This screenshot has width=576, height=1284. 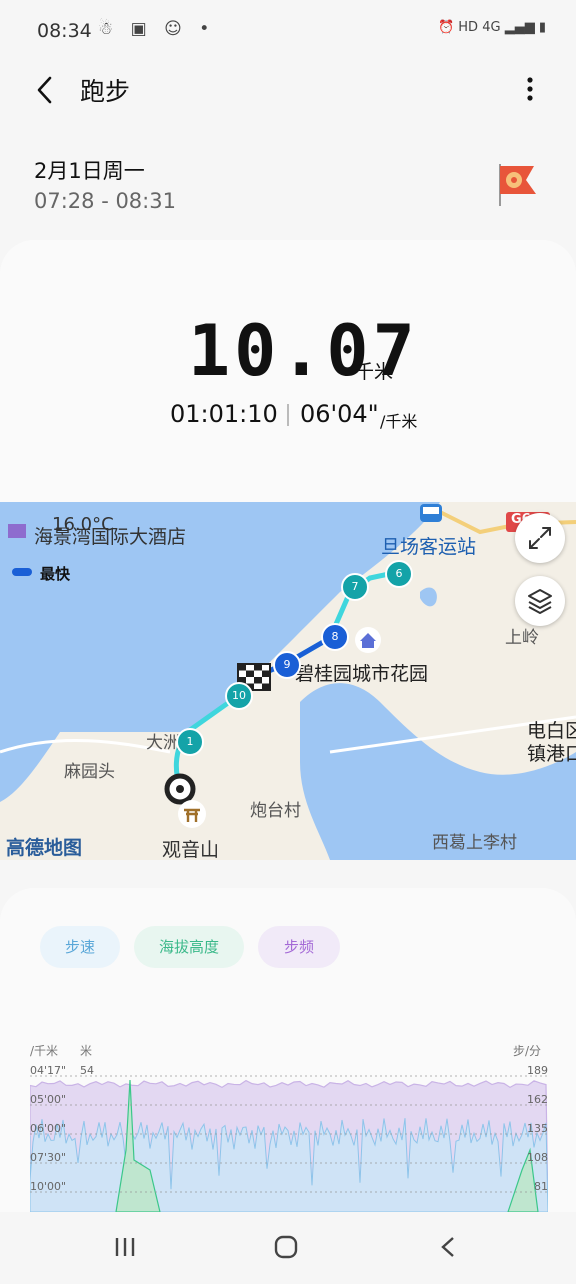 What do you see at coordinates (551, 754) in the screenshot?
I see `map-label-zhengang: 镇港口` at bounding box center [551, 754].